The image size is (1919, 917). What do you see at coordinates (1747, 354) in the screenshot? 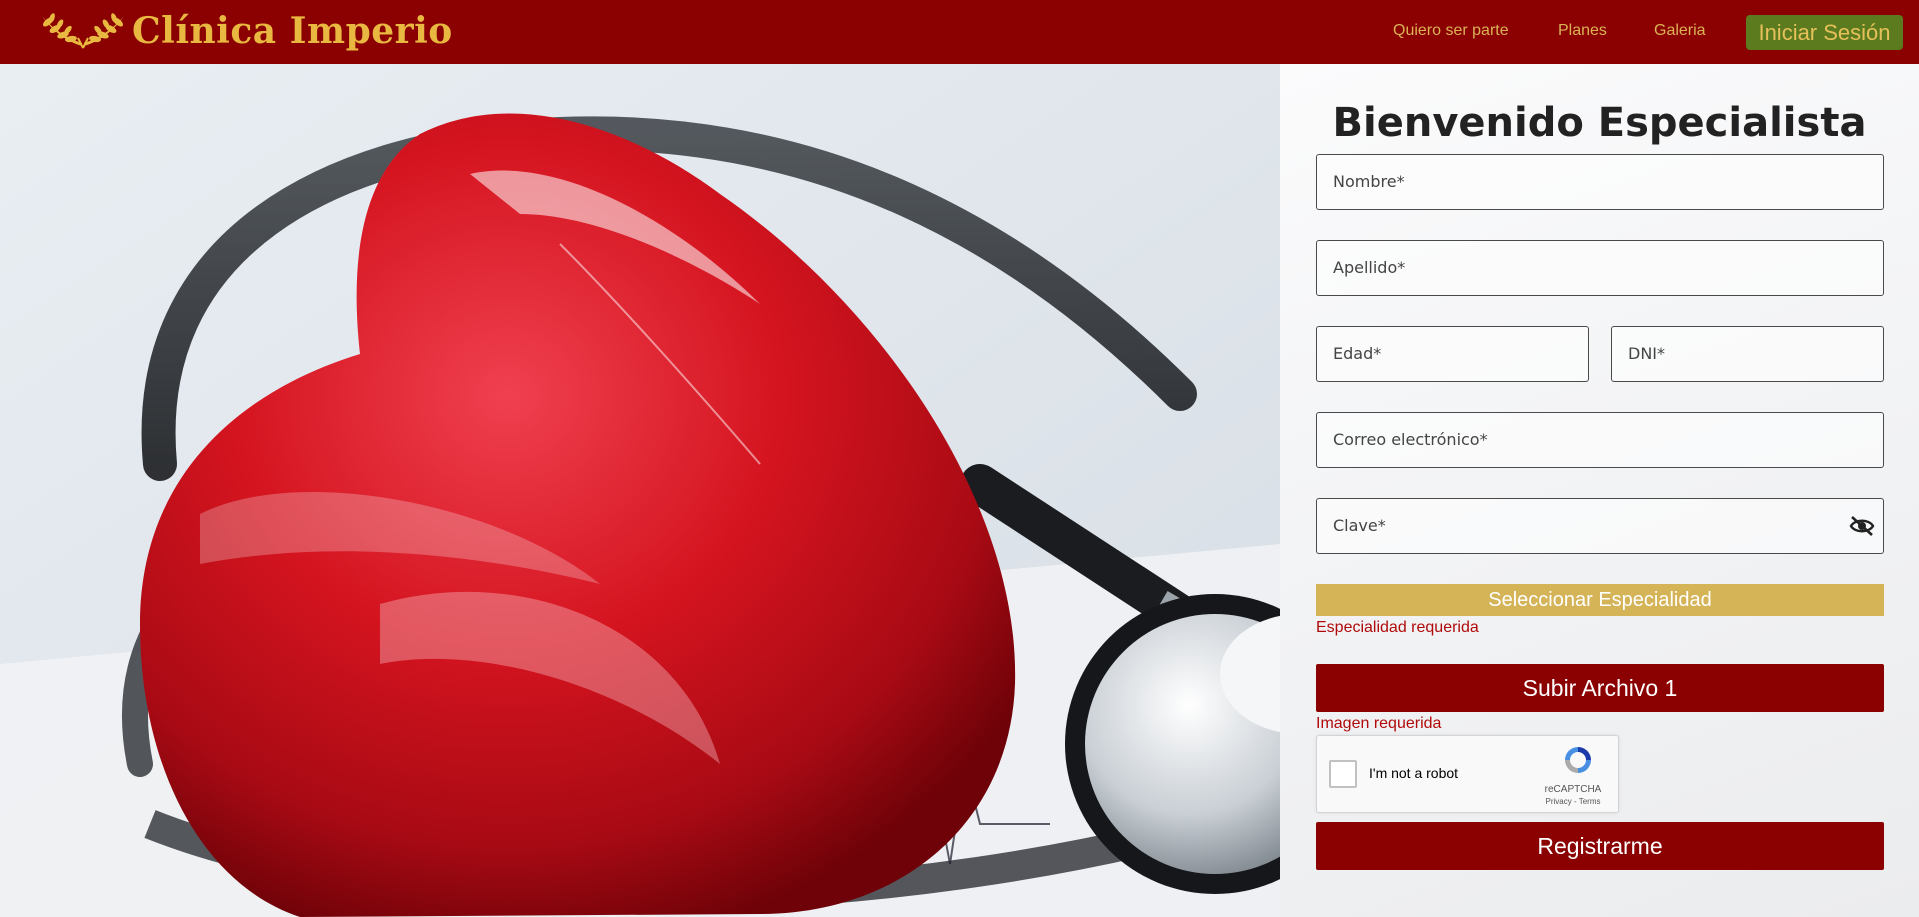
I see `dni-field: DNI*` at bounding box center [1747, 354].